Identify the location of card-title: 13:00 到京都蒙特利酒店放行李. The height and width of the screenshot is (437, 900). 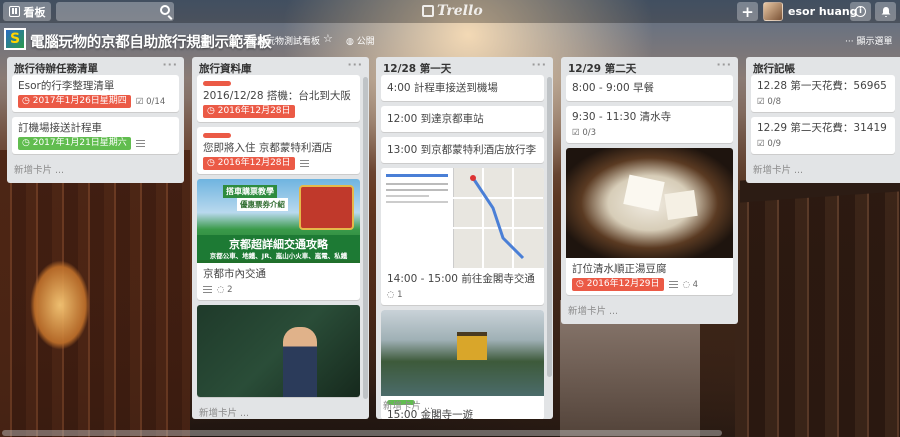
(462, 150).